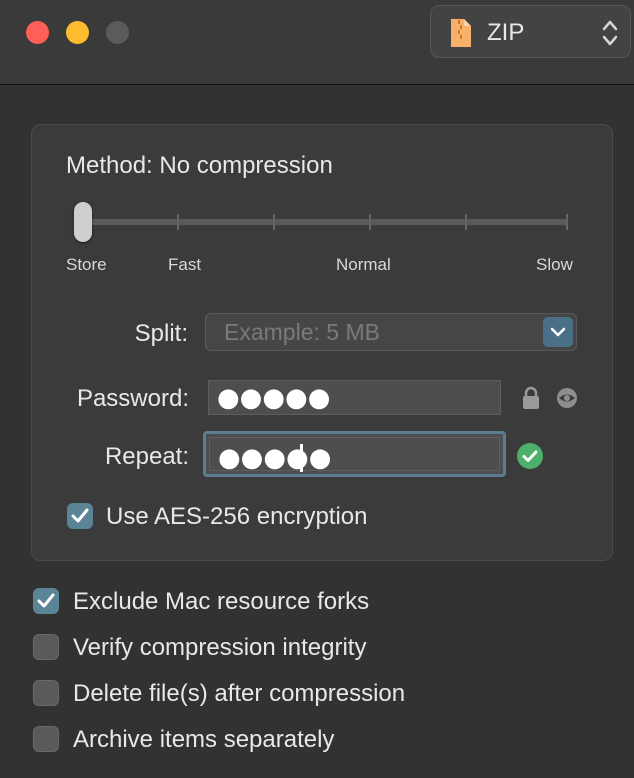  Describe the element at coordinates (221, 601) in the screenshot. I see `exclude-forks-label: Exclude Mac resource forks` at that location.